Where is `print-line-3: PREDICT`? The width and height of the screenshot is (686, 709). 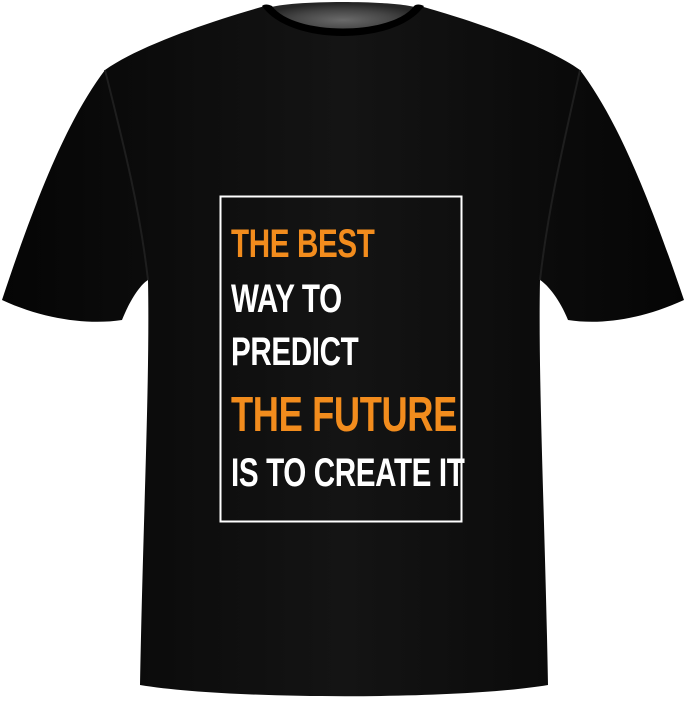
print-line-3: PREDICT is located at coordinates (295, 352).